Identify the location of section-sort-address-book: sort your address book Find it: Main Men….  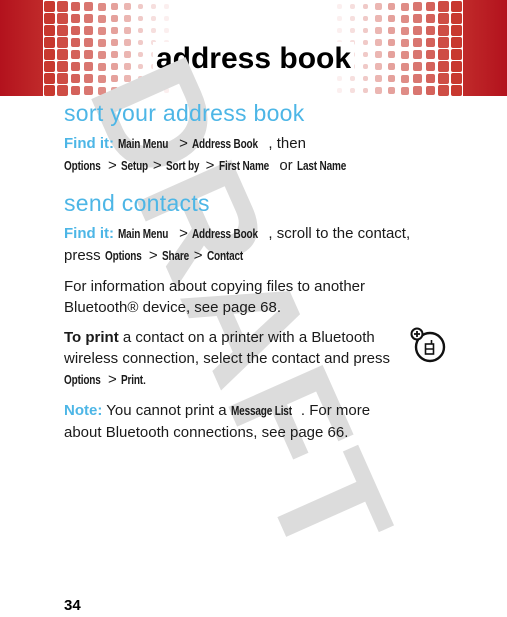
(239, 138).